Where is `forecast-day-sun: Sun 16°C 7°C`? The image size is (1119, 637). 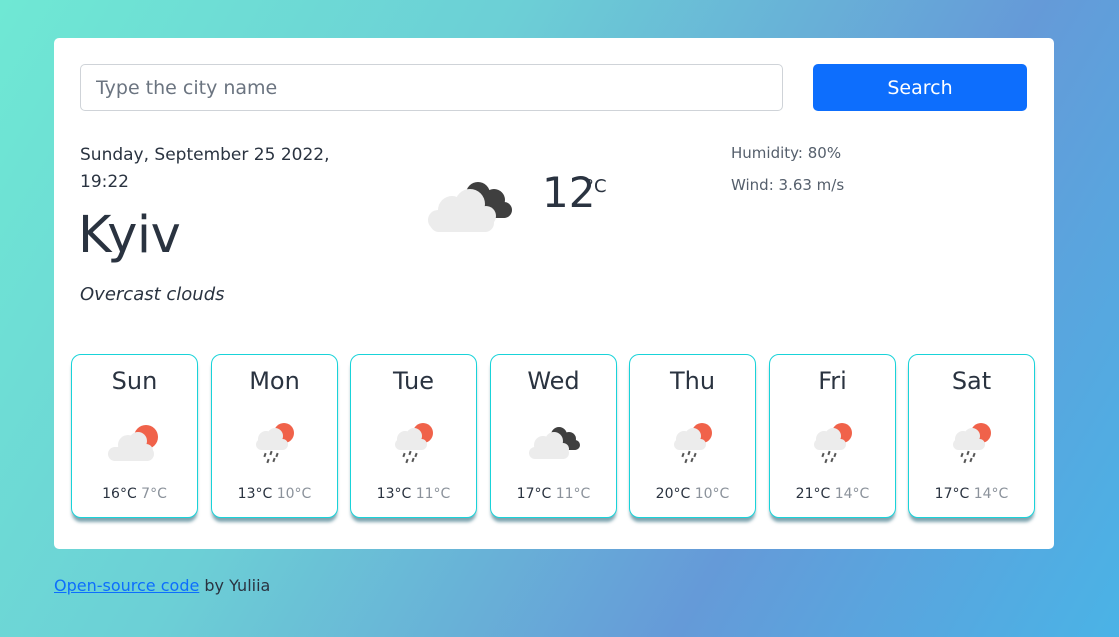
forecast-day-sun: Sun 16°C 7°C is located at coordinates (134, 436).